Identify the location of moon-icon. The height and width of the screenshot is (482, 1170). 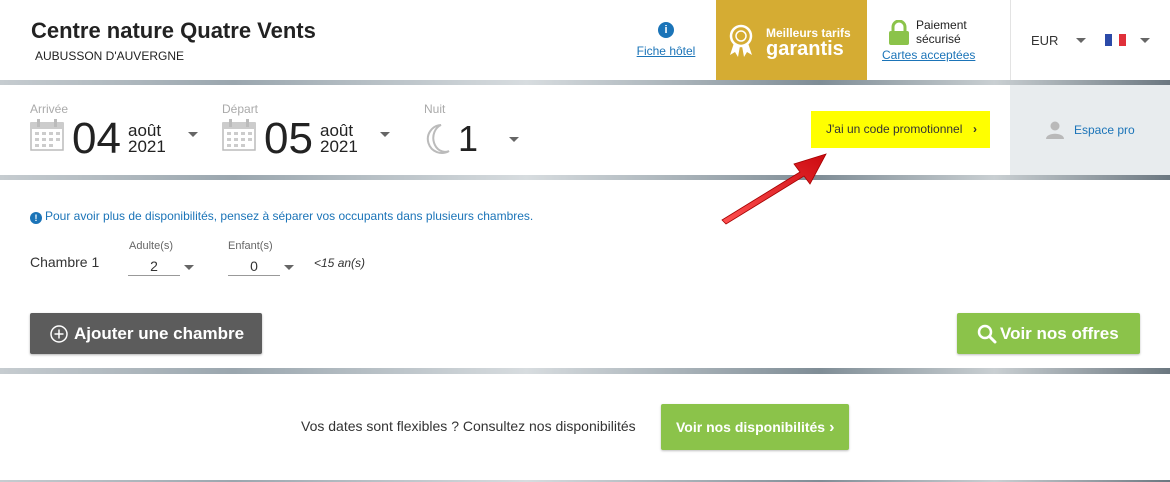
(438, 139).